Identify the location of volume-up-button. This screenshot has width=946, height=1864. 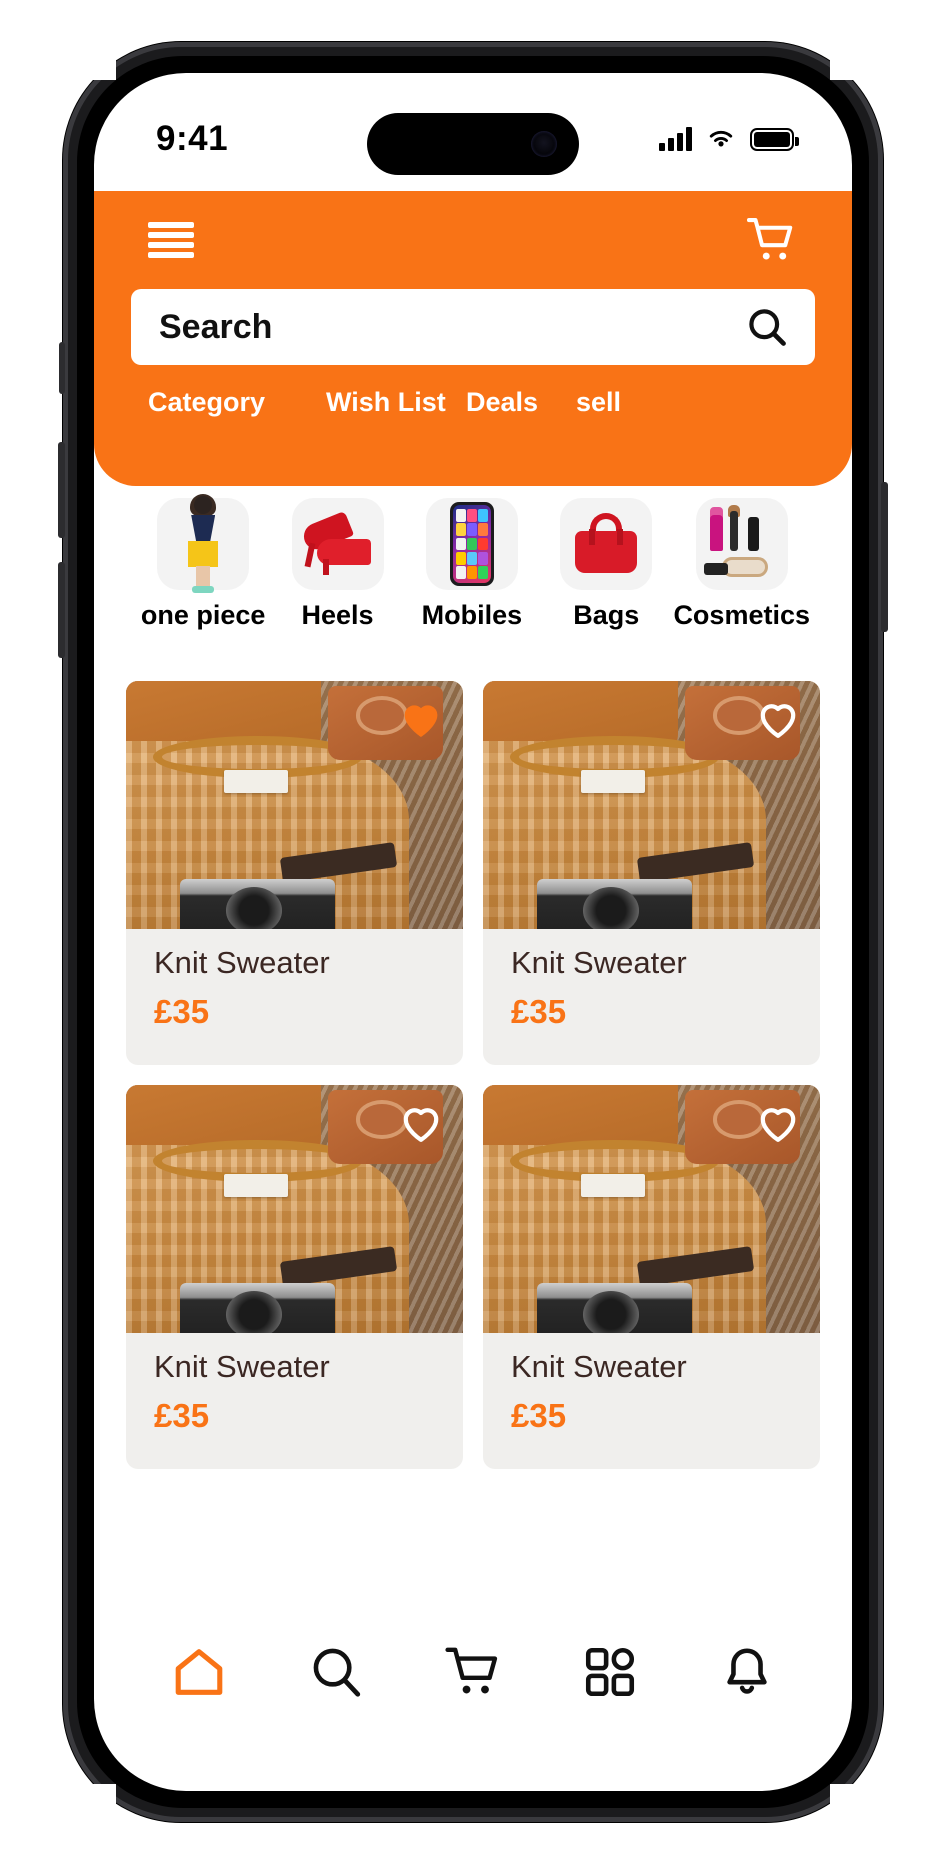
(61, 490).